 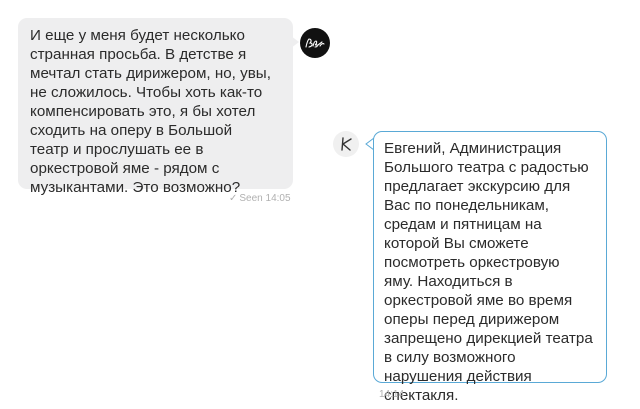 I want to click on message-line: предлагает экскурсию для, so click(x=477, y=186).